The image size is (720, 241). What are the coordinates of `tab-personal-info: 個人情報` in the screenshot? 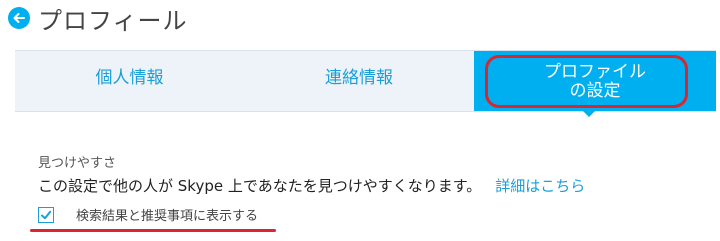 It's located at (129, 81).